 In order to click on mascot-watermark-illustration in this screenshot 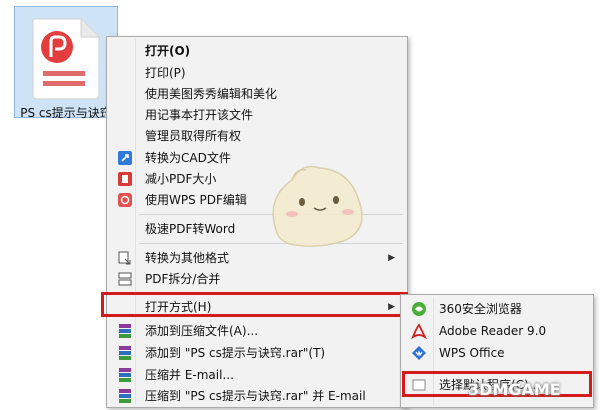, I will do `click(317, 206)`.